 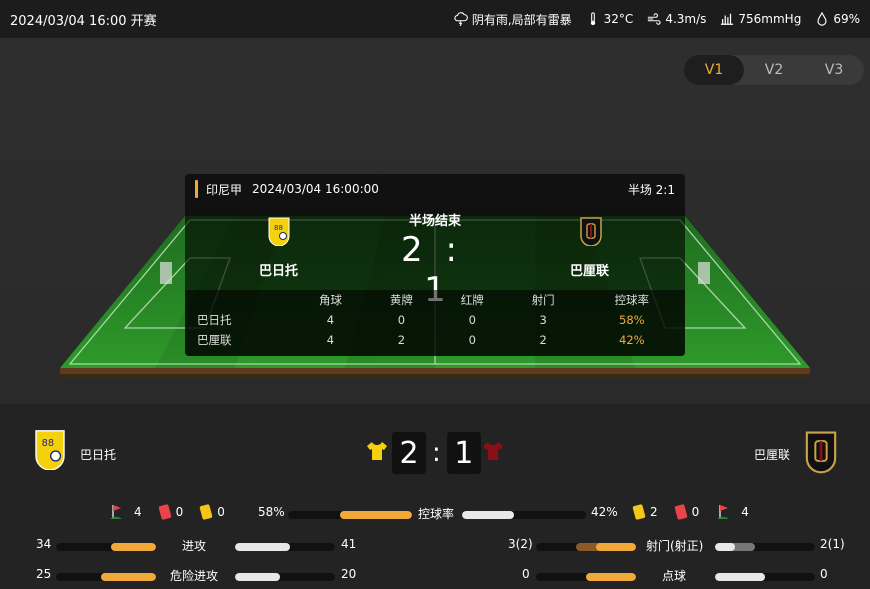 I want to click on cell: 58%, so click(x=632, y=320).